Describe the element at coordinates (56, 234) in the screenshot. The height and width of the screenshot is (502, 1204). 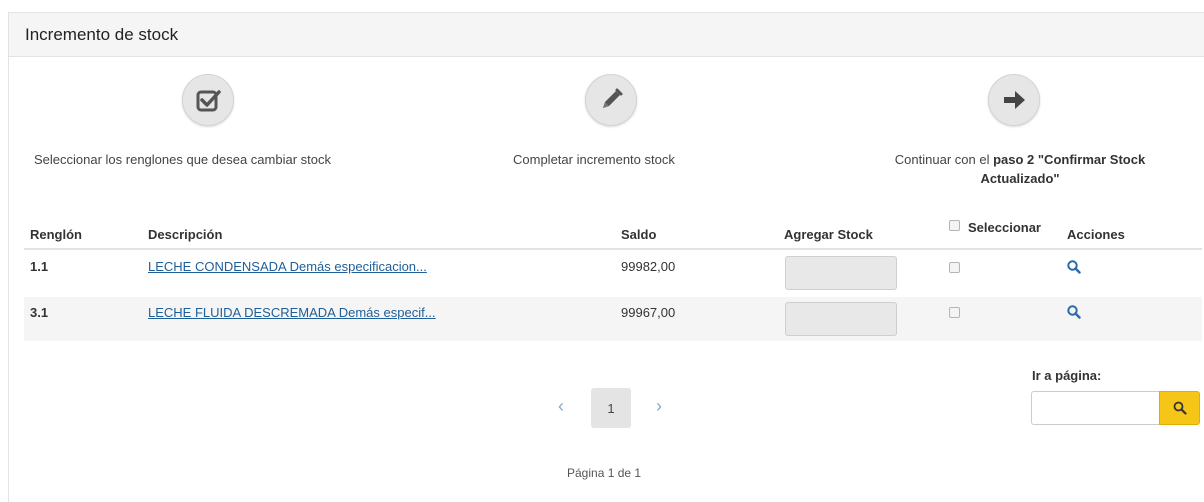
I see `header-renglon: Renglón` at that location.